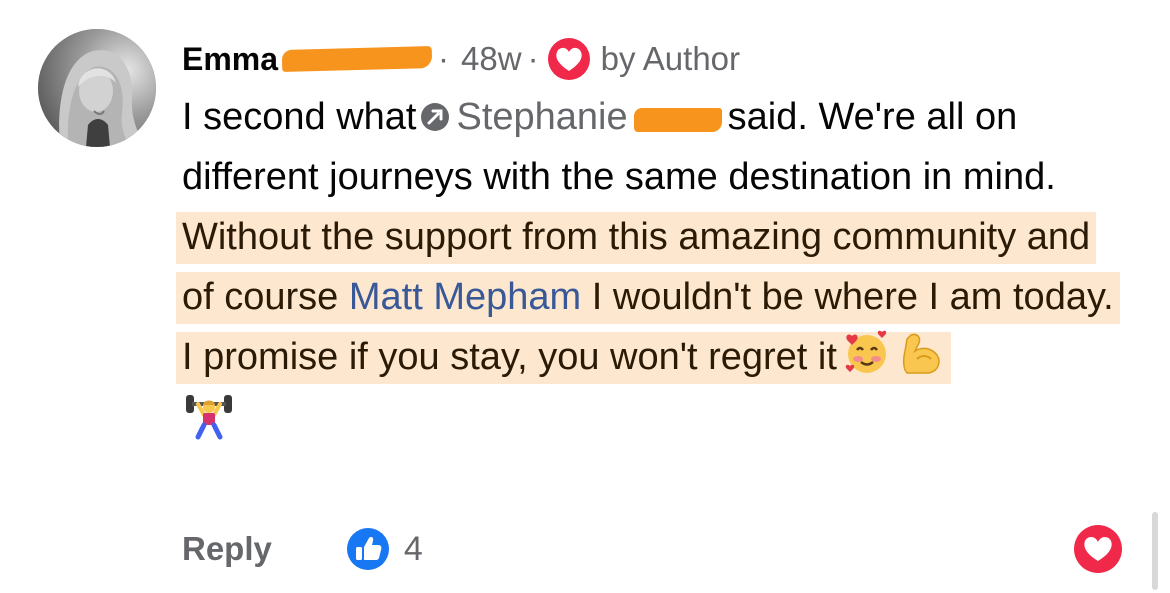 The image size is (1170, 593). I want to click on tag-icon, so click(435, 117).